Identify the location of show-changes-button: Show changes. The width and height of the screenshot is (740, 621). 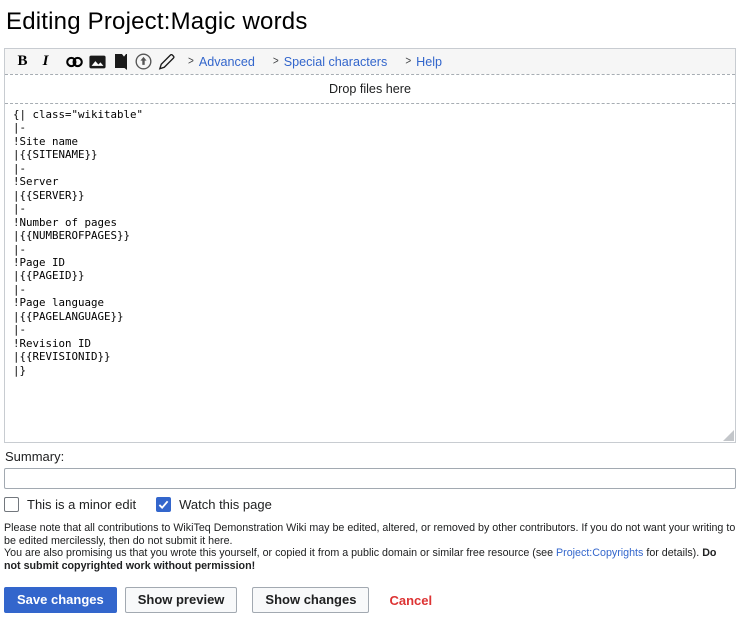
(311, 600).